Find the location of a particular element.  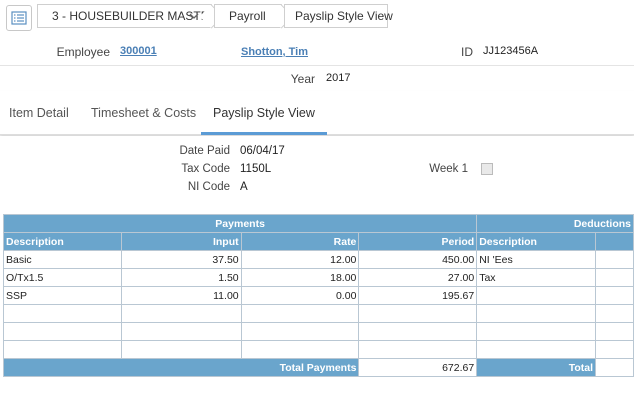

column-header-description: Description is located at coordinates (62, 241).